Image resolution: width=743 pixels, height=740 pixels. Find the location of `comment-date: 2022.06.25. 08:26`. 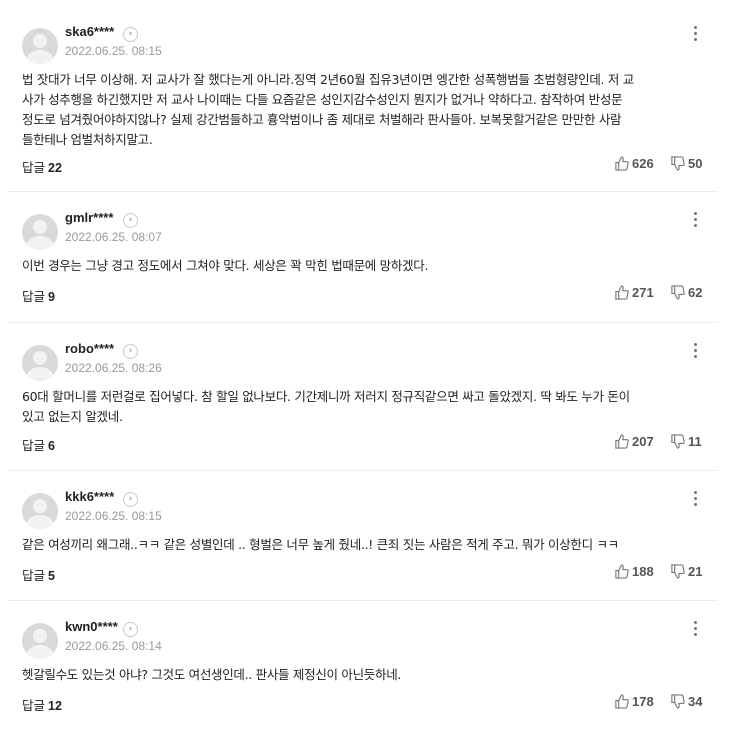

comment-date: 2022.06.25. 08:26 is located at coordinates (113, 368).